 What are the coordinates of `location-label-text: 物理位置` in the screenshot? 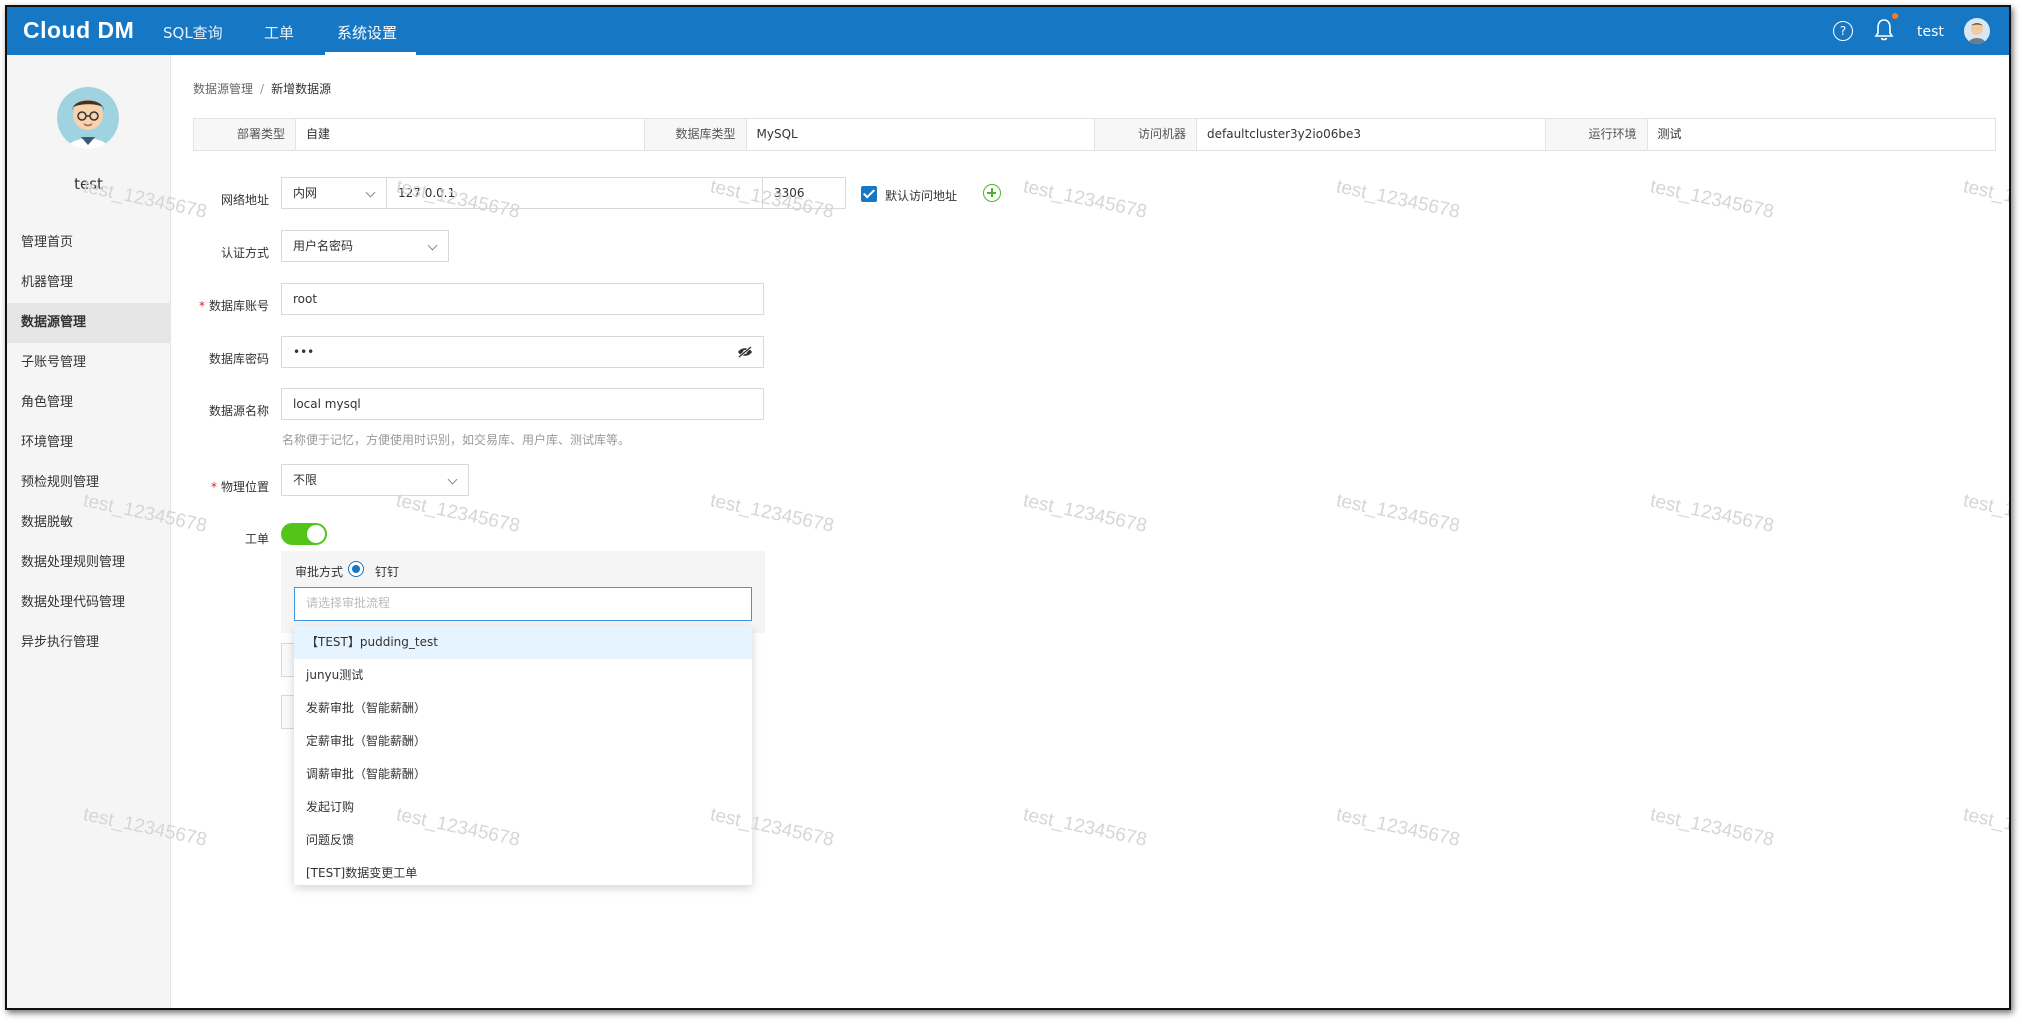 It's located at (244, 487).